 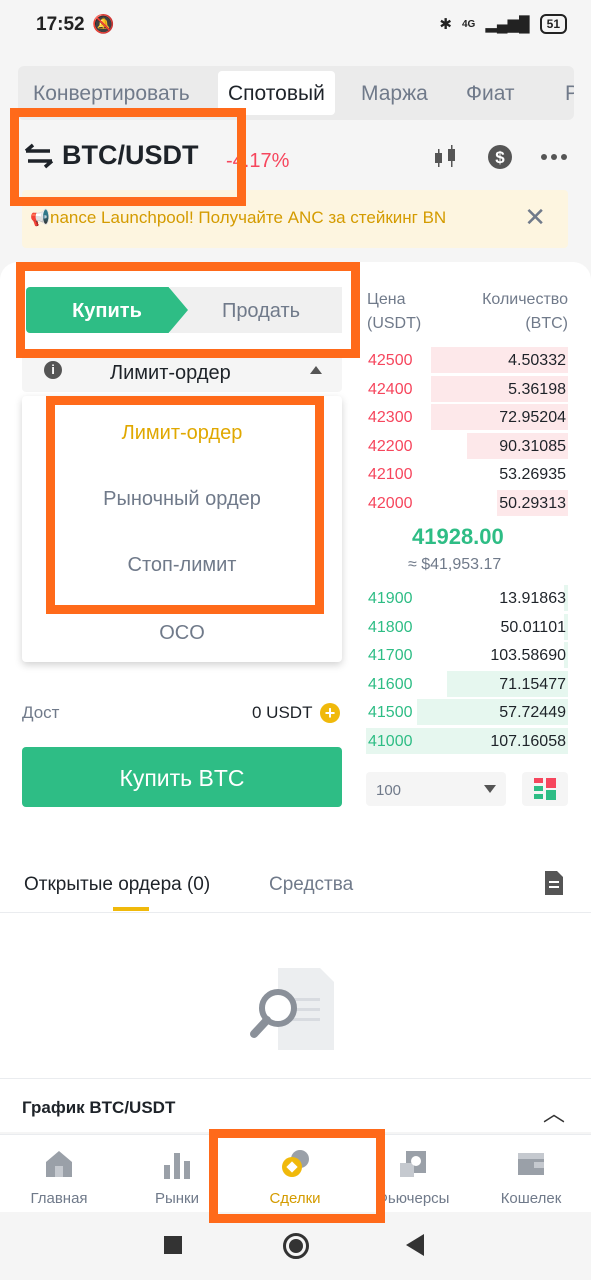 What do you see at coordinates (390, 360) in the screenshot?
I see `row-price: 42500` at bounding box center [390, 360].